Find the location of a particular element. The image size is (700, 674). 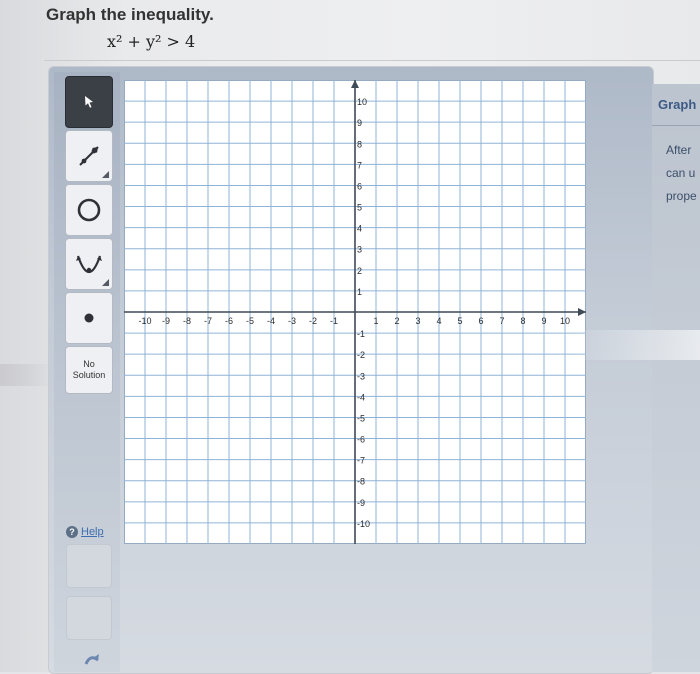

y-tick-label: -6 is located at coordinates (361, 440).